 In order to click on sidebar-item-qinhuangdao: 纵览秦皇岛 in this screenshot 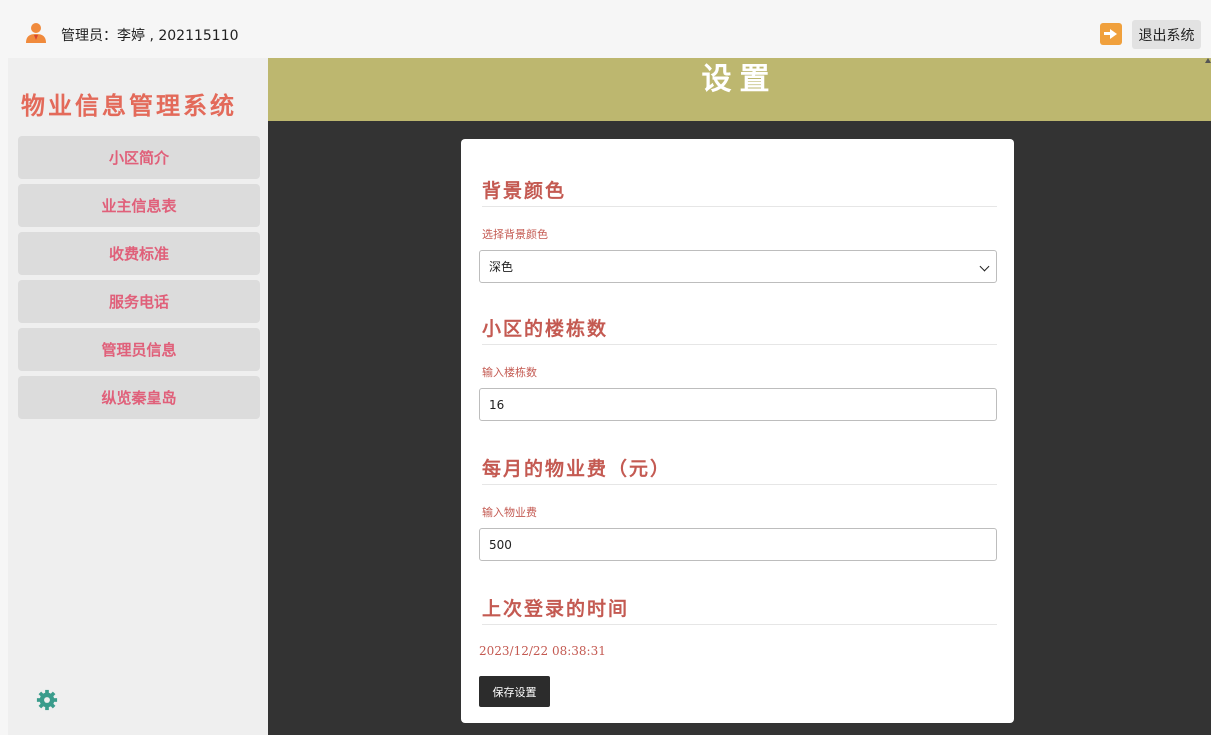, I will do `click(139, 397)`.